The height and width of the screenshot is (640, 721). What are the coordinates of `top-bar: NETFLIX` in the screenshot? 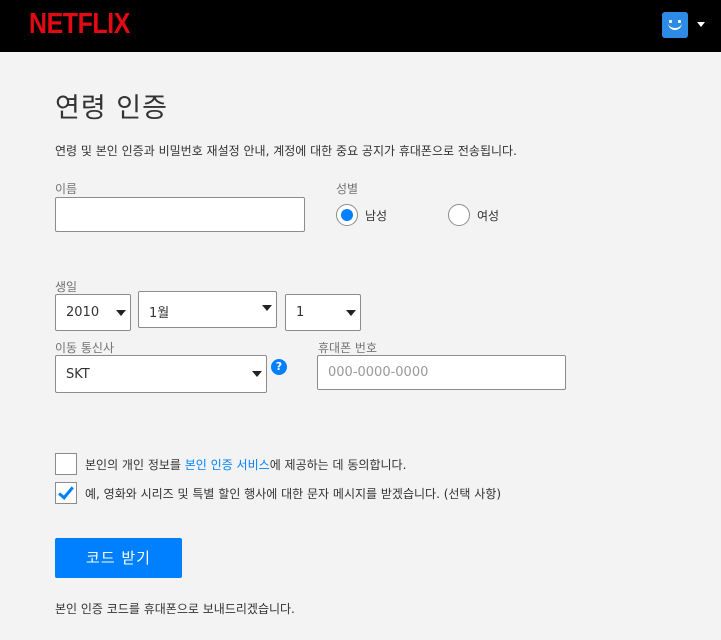 It's located at (360, 26).